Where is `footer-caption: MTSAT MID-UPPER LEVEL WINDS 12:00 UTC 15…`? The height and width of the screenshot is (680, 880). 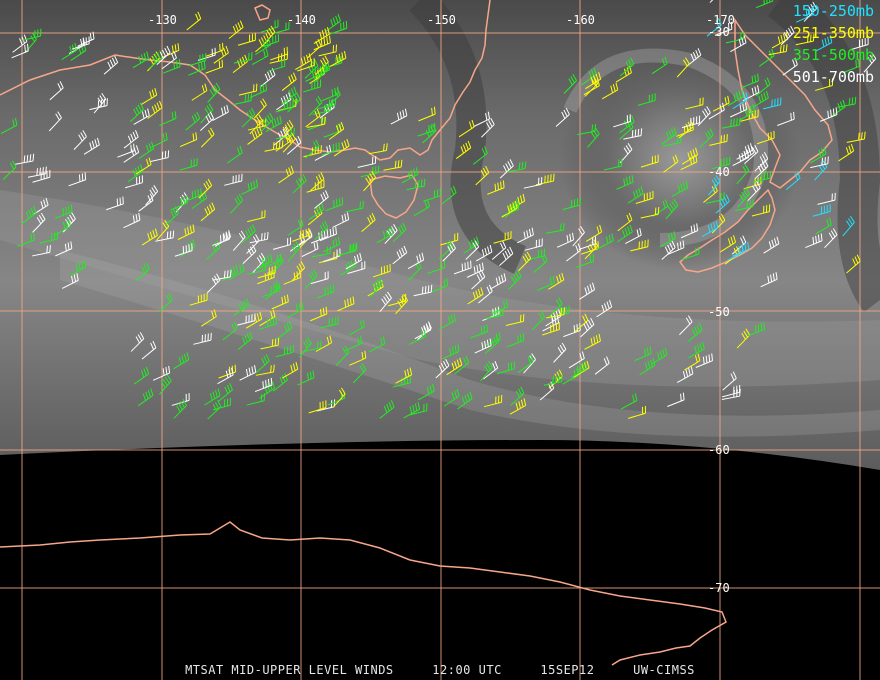
footer-caption: MTSAT MID-UPPER LEVEL WINDS 12:00 UTC 15… is located at coordinates (440, 670).